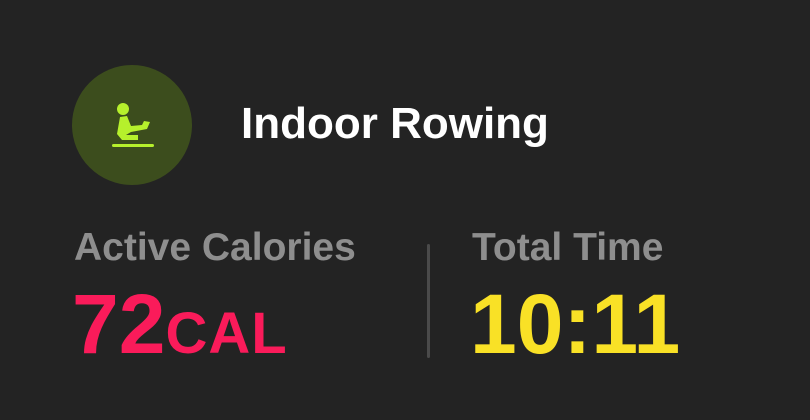 The width and height of the screenshot is (810, 420). I want to click on workout-title: Indoor Rowing, so click(395, 123).